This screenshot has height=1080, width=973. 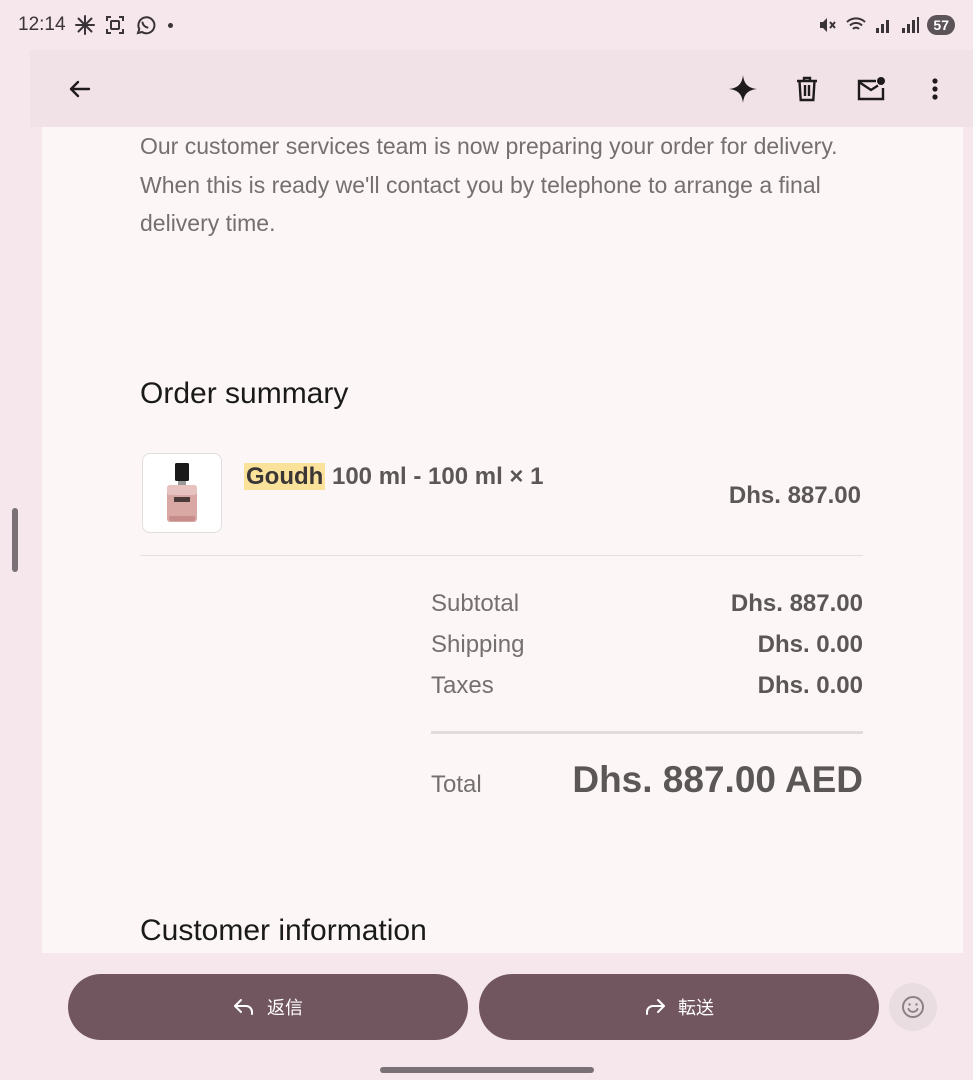 I want to click on shipping-label: Shipping, so click(x=478, y=644).